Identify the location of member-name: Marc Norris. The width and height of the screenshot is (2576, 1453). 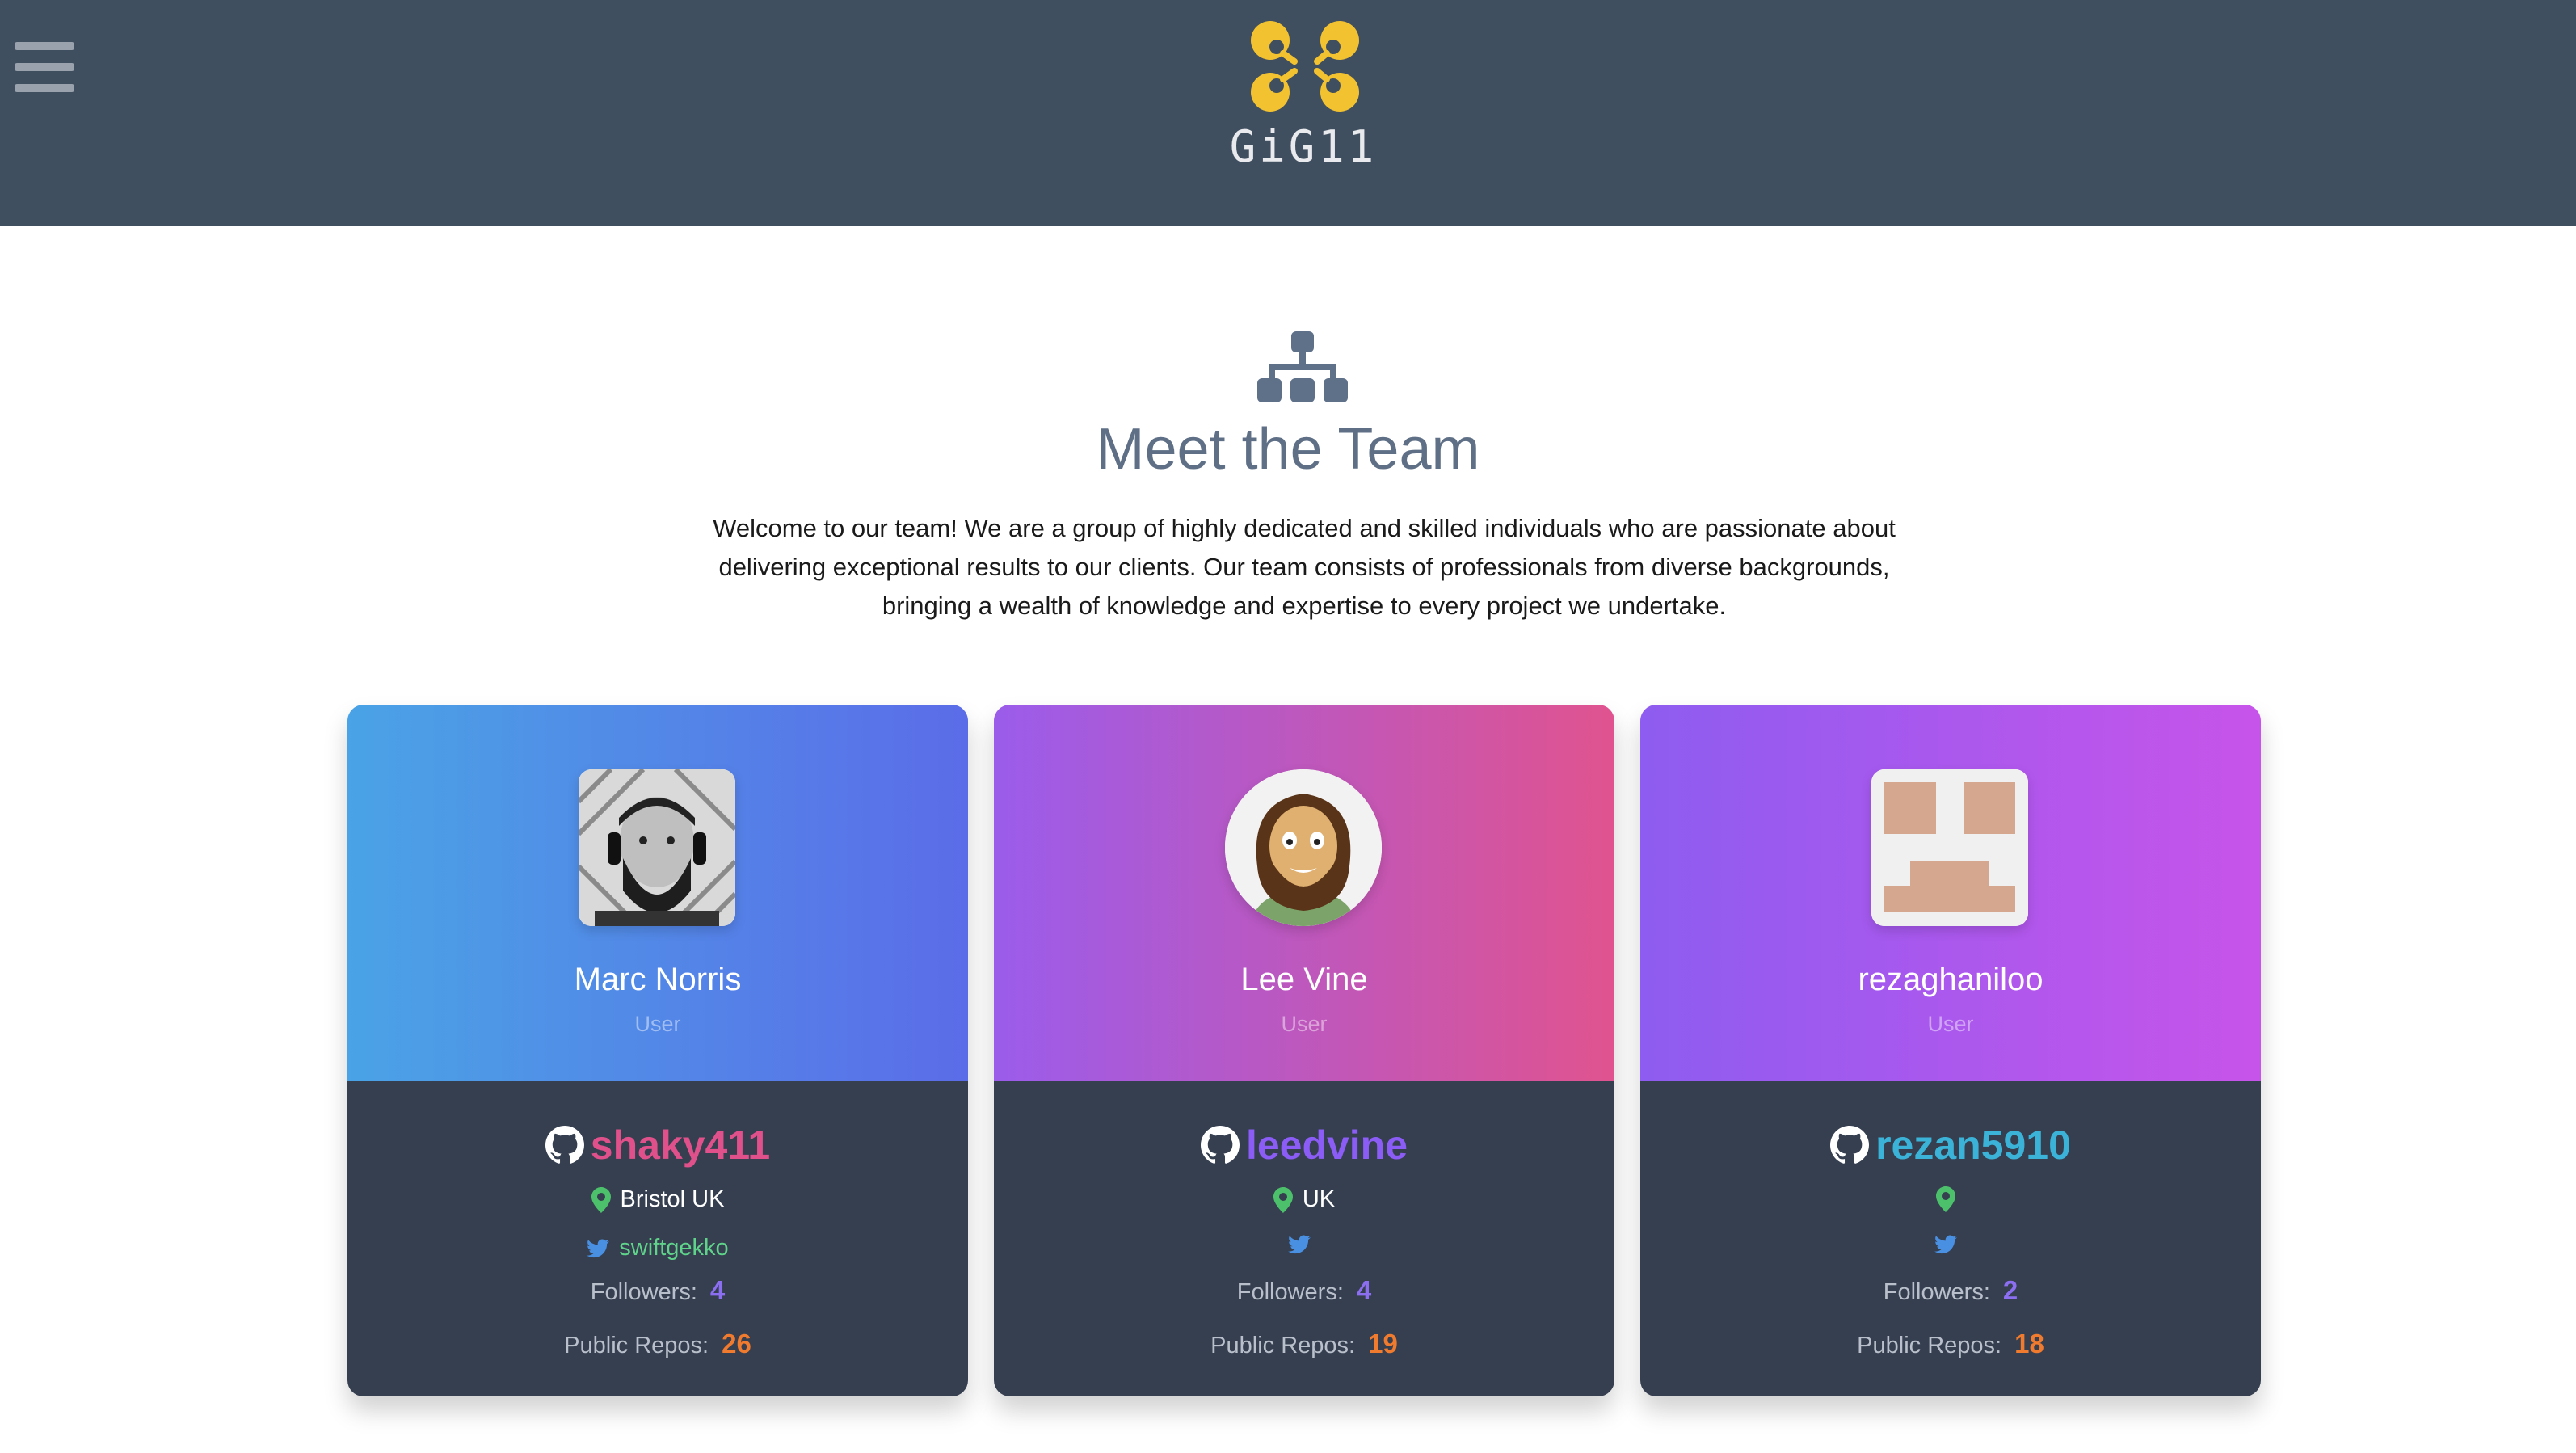
(658, 979).